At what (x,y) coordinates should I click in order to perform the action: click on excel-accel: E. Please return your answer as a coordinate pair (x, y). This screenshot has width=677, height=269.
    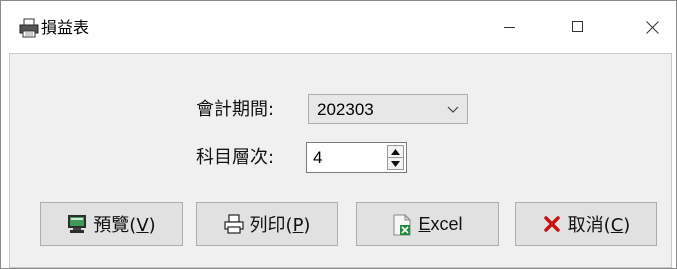
    Looking at the image, I should click on (424, 223).